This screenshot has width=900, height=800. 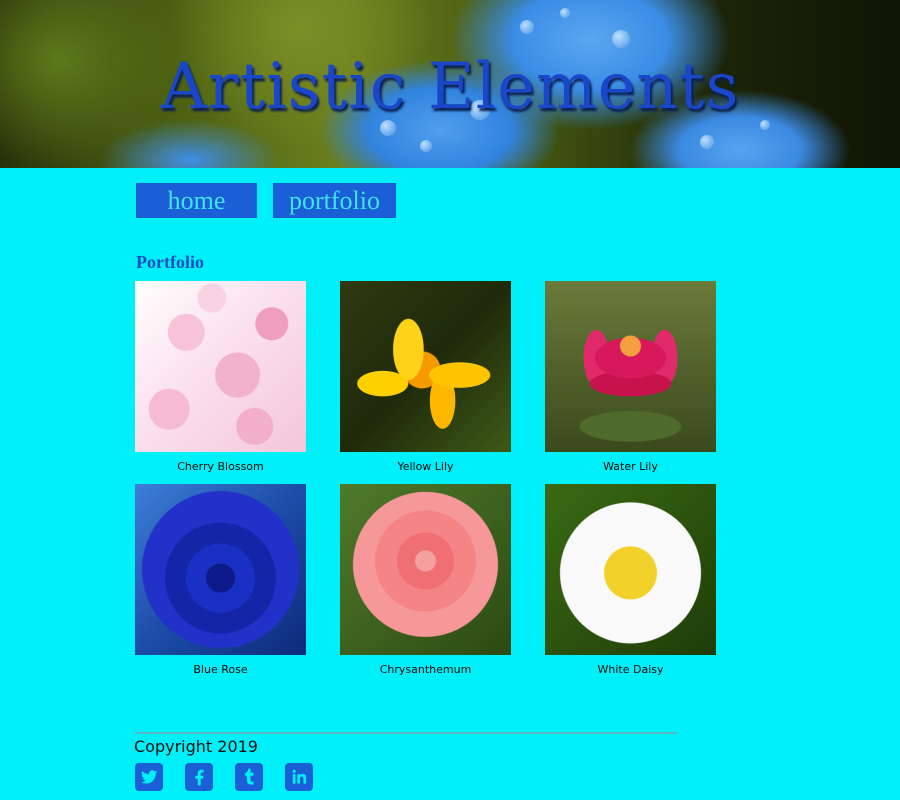 What do you see at coordinates (425, 669) in the screenshot?
I see `gallery-caption: Chrysanthemum` at bounding box center [425, 669].